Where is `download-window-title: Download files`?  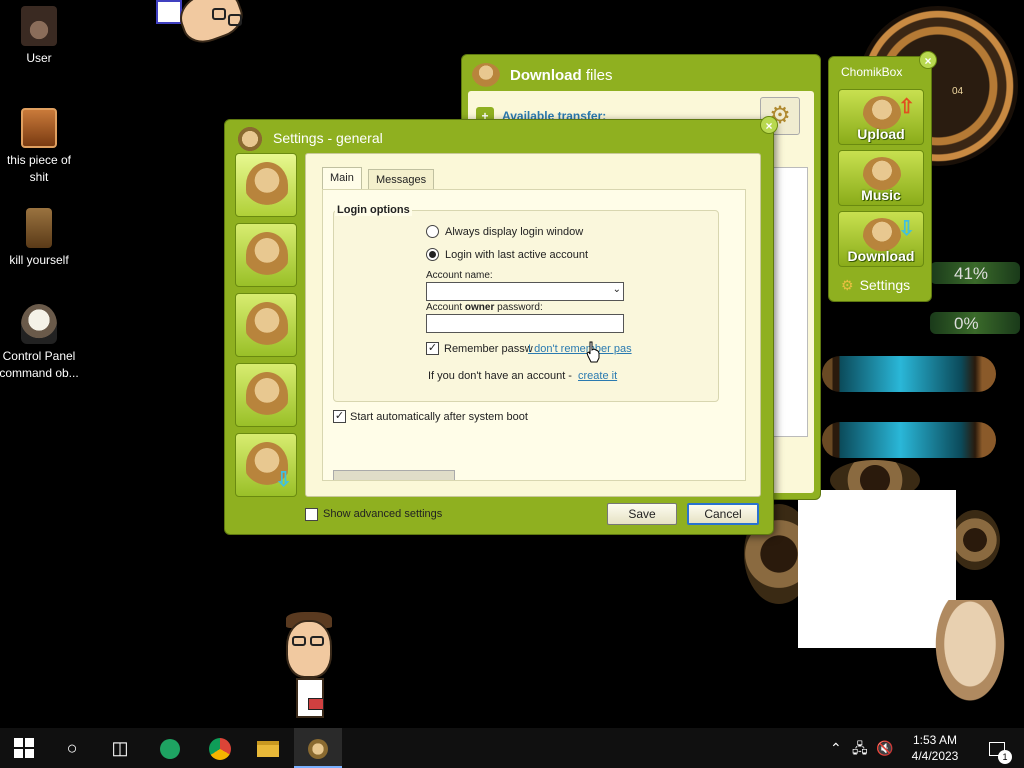 download-window-title: Download files is located at coordinates (561, 75).